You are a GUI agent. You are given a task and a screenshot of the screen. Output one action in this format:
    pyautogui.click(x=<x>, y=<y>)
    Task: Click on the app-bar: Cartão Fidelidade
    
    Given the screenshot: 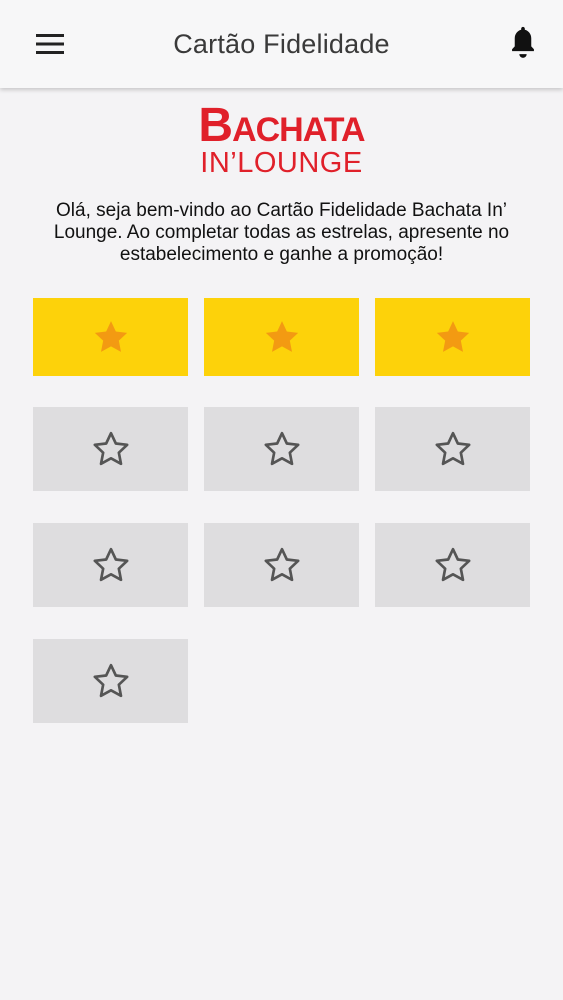 What is the action you would take?
    pyautogui.click(x=281, y=44)
    